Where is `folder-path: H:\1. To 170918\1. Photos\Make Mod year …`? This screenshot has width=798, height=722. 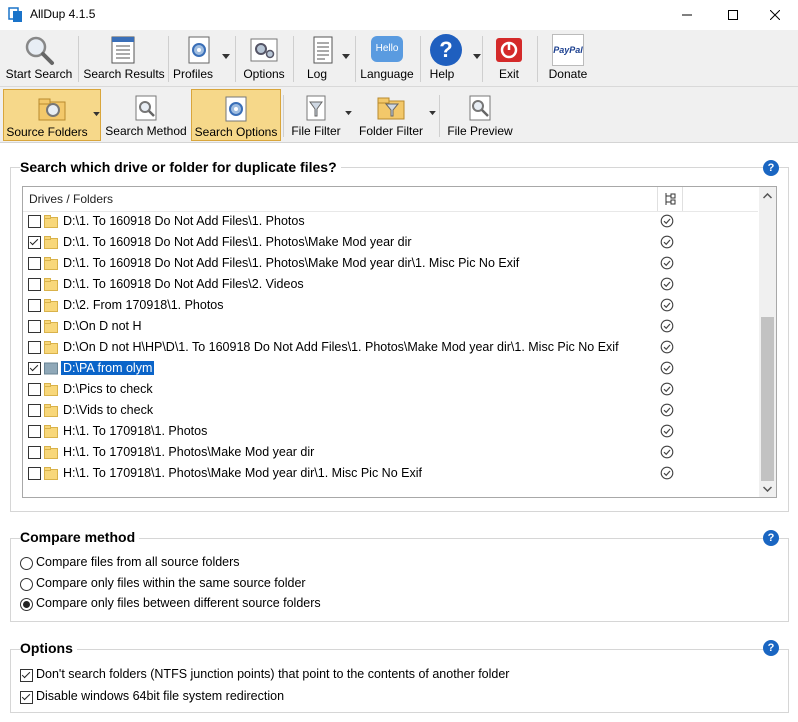 folder-path: H:\1. To 170918\1. Photos\Make Mod year … is located at coordinates (242, 473).